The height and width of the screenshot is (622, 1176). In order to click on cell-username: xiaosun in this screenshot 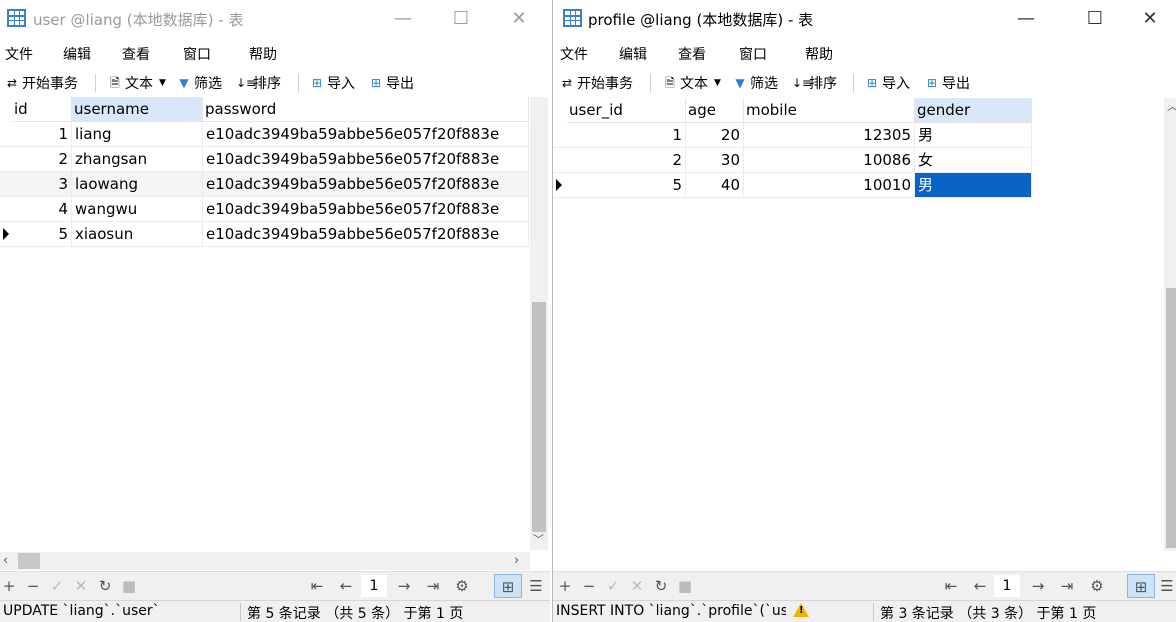, I will do `click(137, 234)`.